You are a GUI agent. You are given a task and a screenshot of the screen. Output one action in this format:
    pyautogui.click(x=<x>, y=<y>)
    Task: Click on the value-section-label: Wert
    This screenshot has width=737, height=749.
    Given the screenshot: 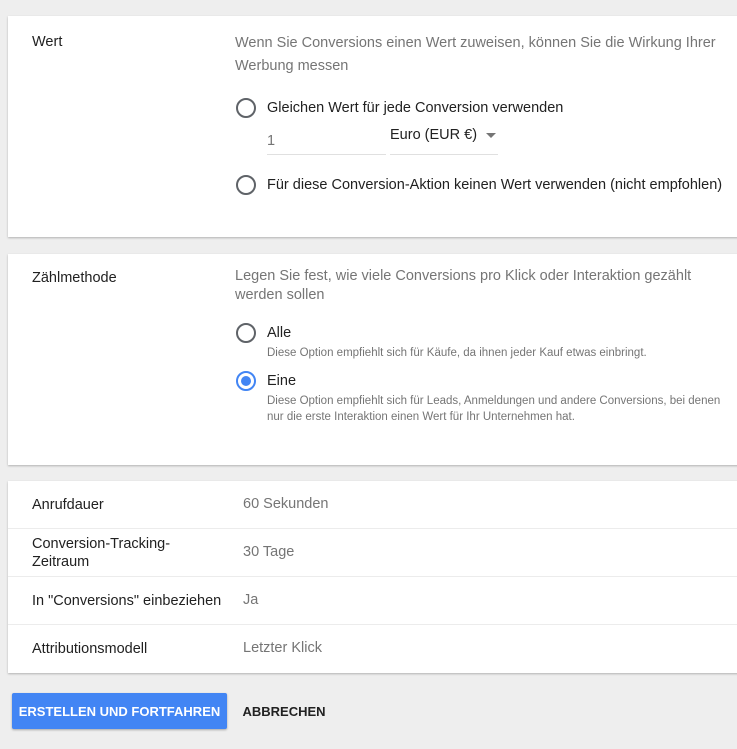 What is the action you would take?
    pyautogui.click(x=47, y=42)
    